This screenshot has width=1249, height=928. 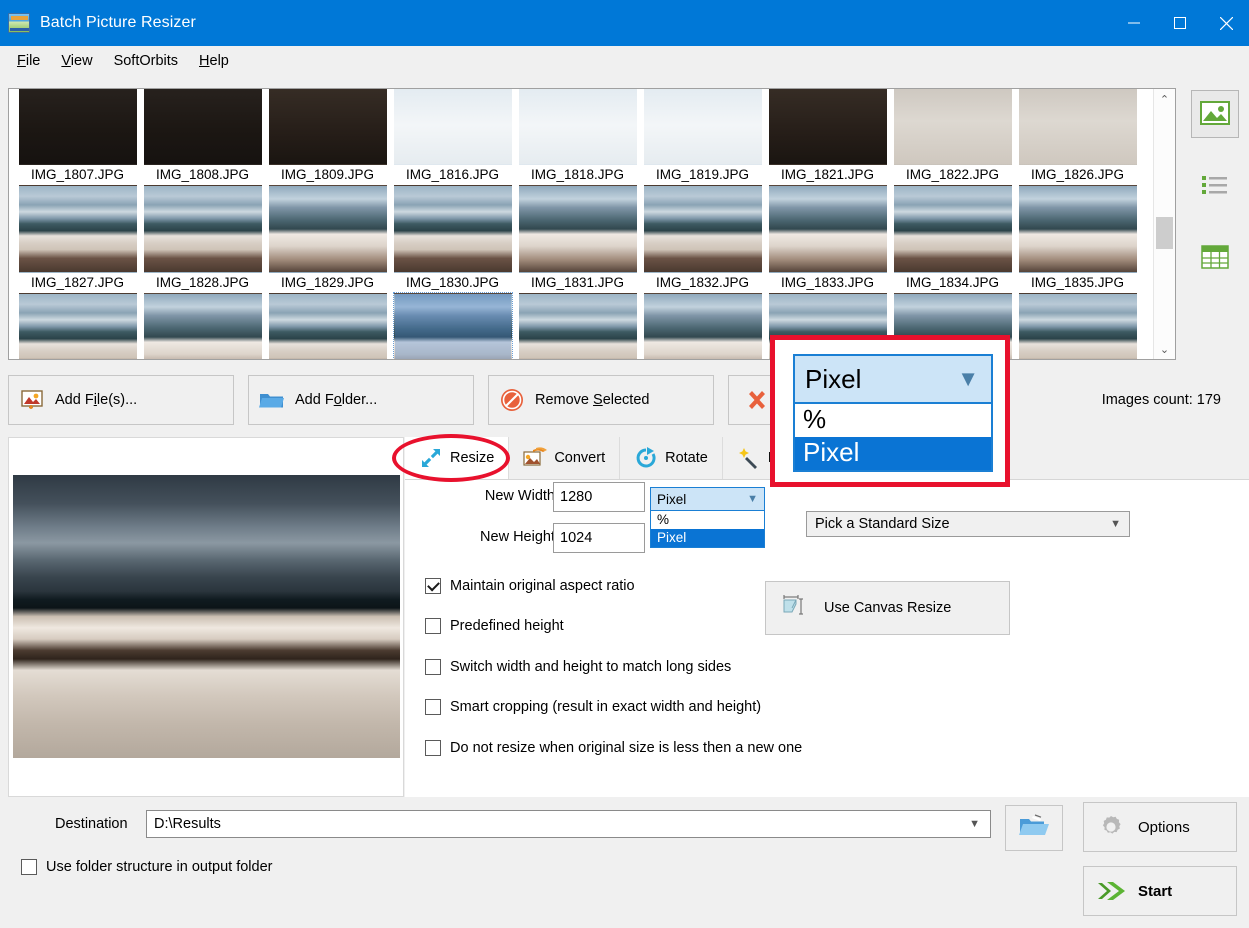 I want to click on operation-tabs: Resize Convert Rotate, so click(x=616, y=458).